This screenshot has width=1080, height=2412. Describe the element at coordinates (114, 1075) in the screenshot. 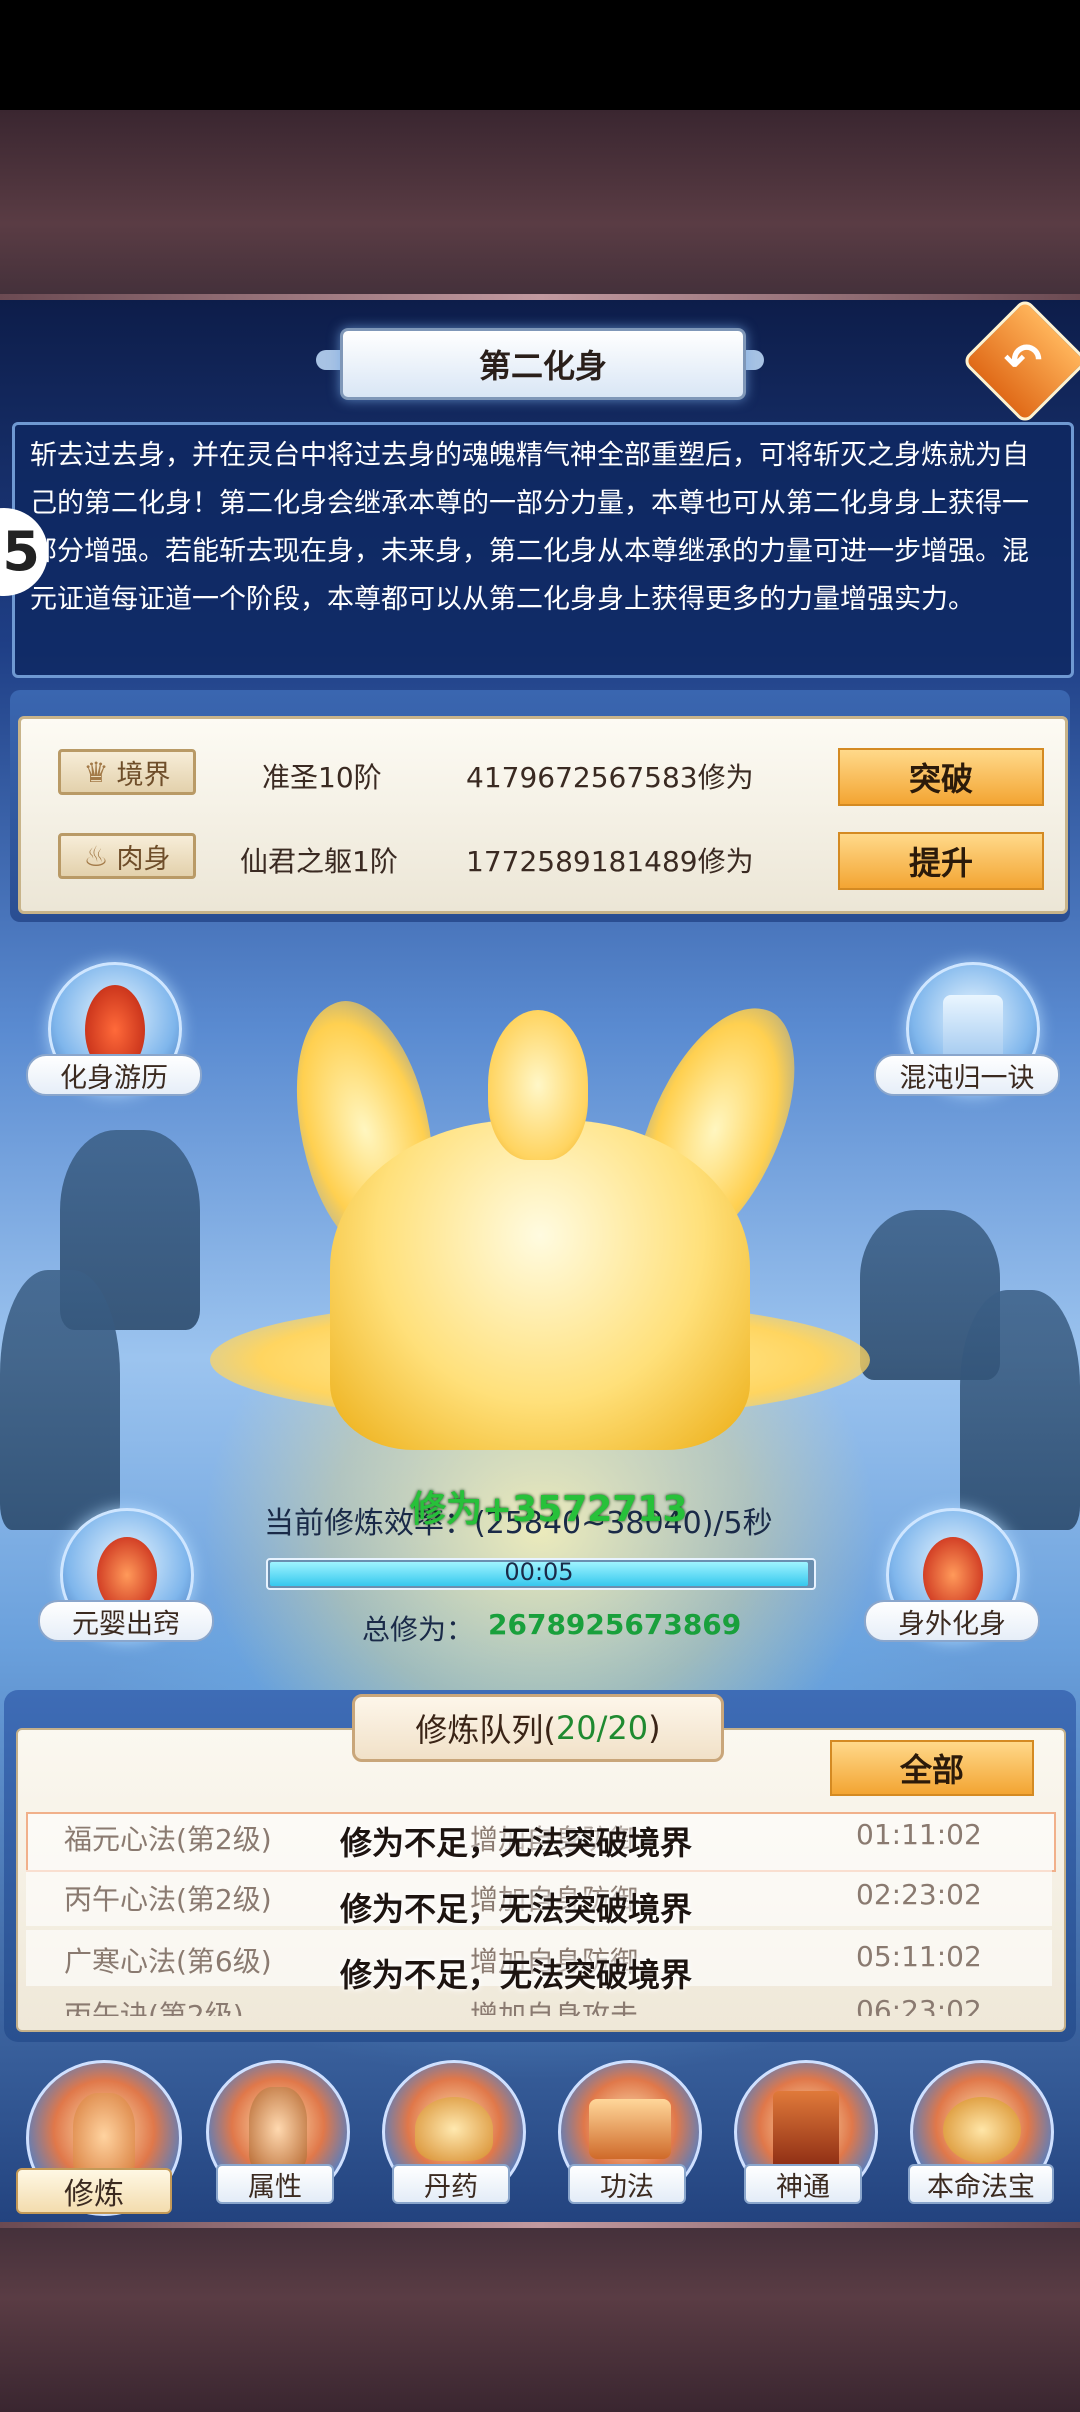

I see `travel-label: 化身游历` at that location.